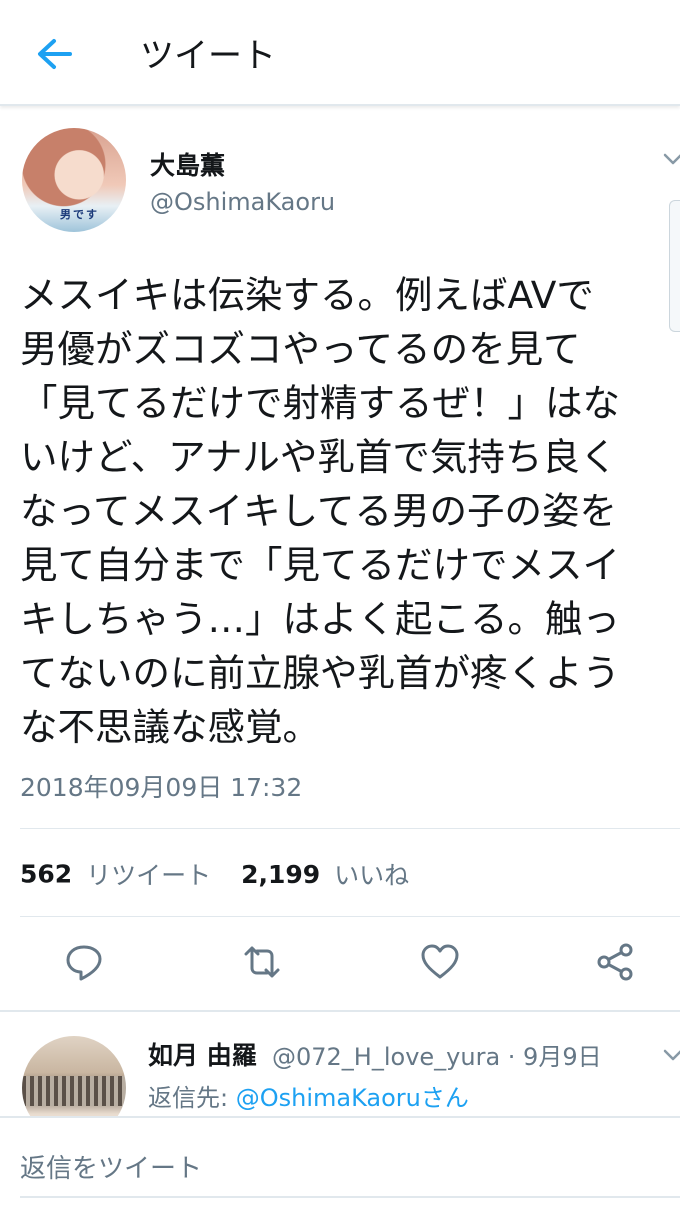 The height and width of the screenshot is (1211, 680). I want to click on retweet-icon, so click(262, 962).